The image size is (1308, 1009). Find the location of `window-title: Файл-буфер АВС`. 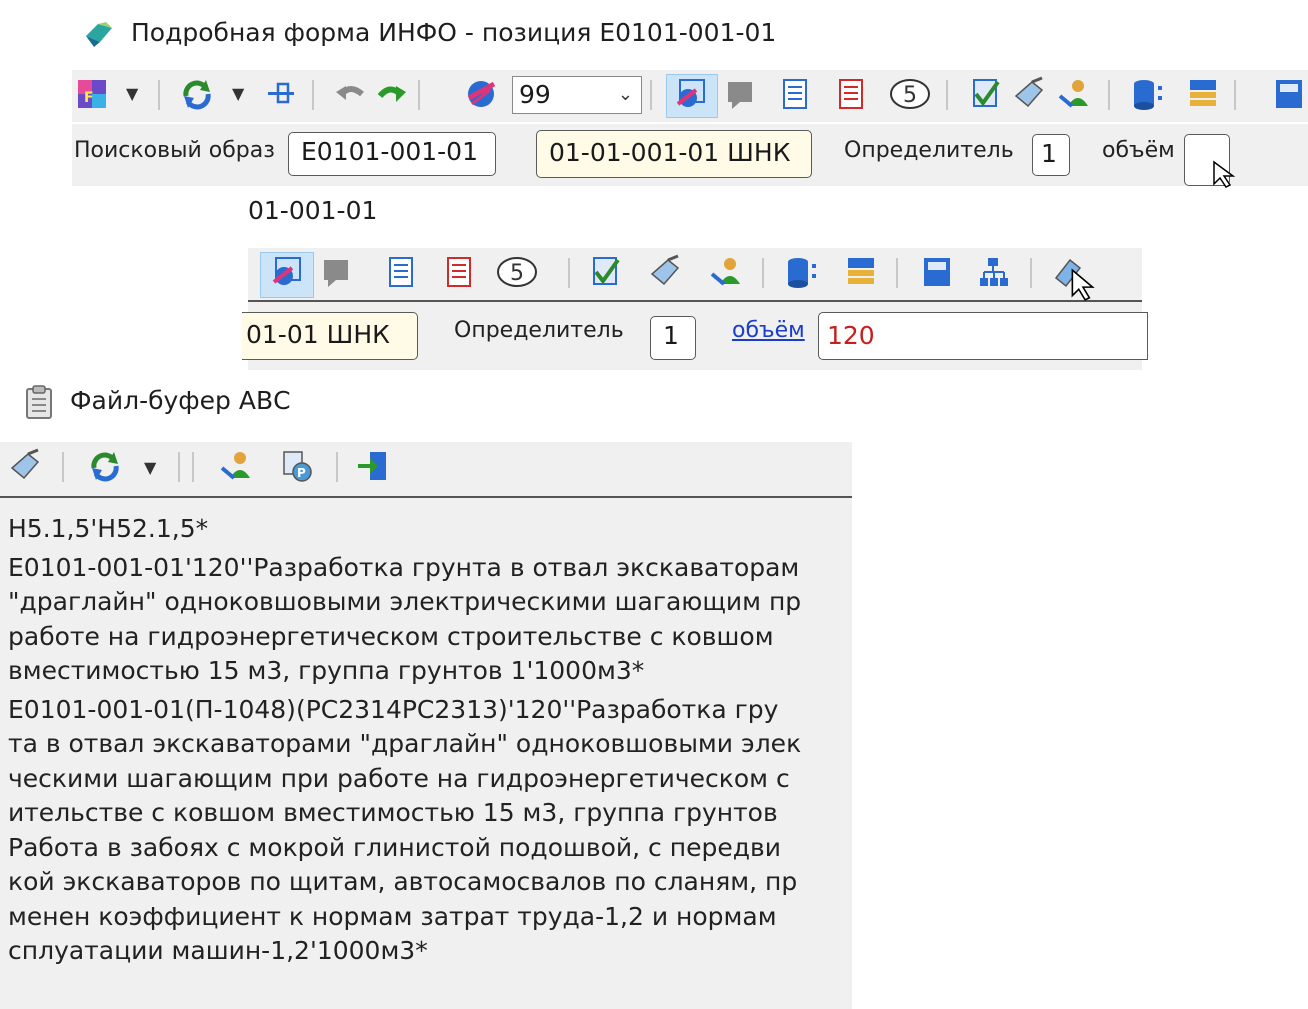

window-title: Файл-буфер АВС is located at coordinates (180, 400).